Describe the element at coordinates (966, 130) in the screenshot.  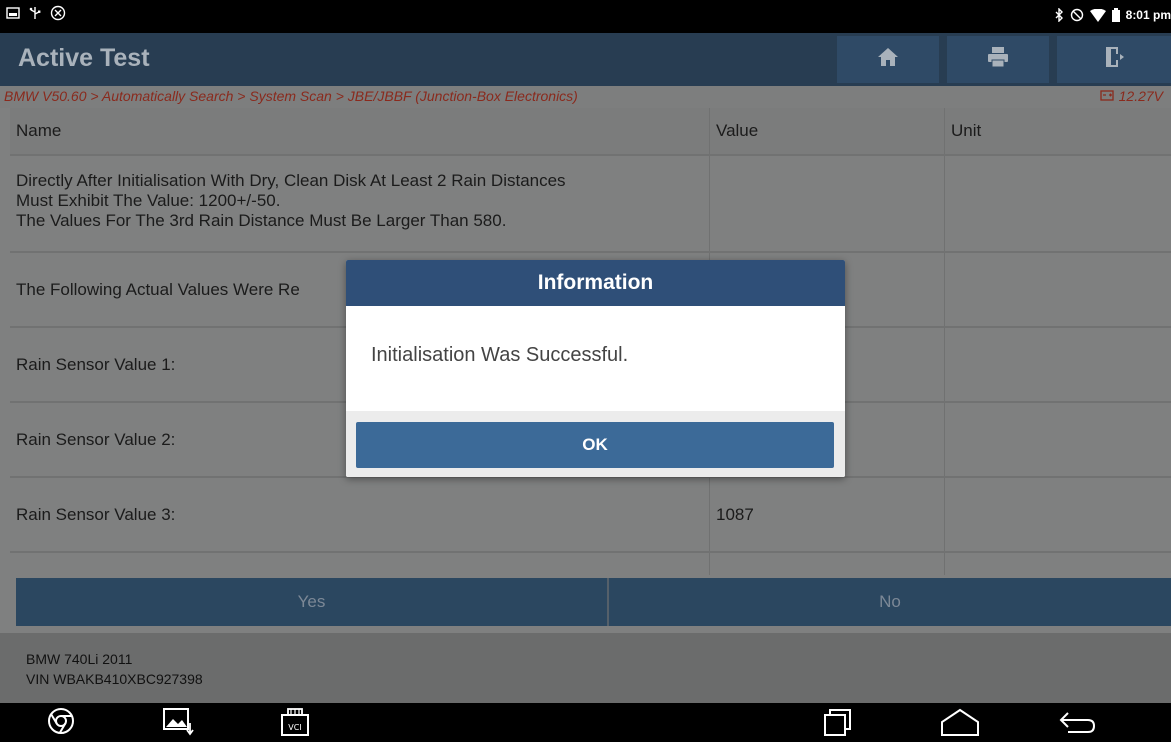
I see `column-header-unit: Unit` at that location.